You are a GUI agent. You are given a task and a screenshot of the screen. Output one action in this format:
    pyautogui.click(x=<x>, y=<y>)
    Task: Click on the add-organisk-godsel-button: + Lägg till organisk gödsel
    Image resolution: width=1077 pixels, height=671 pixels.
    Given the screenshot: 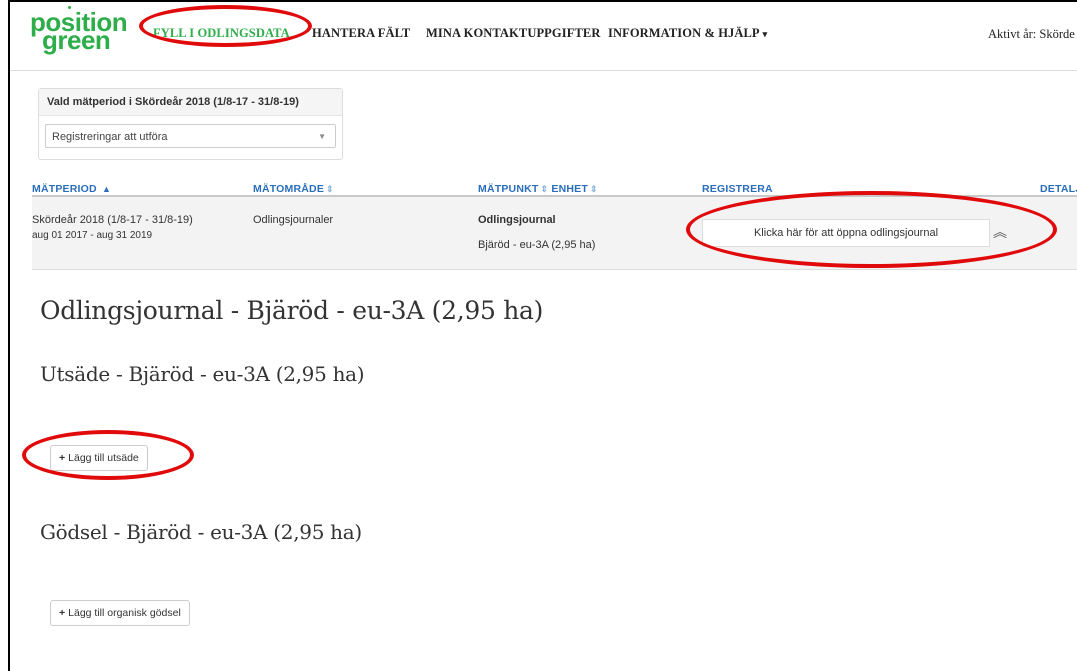 What is the action you would take?
    pyautogui.click(x=120, y=613)
    